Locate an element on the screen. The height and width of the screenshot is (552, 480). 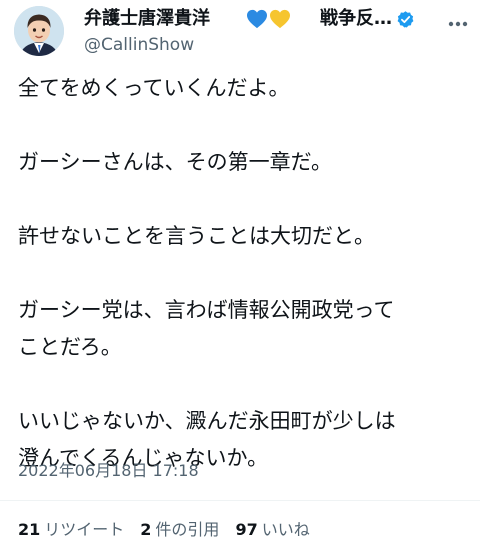
tweet-line: いいじゃないか、澱んだ永田町が少しは is located at coordinates (207, 421).